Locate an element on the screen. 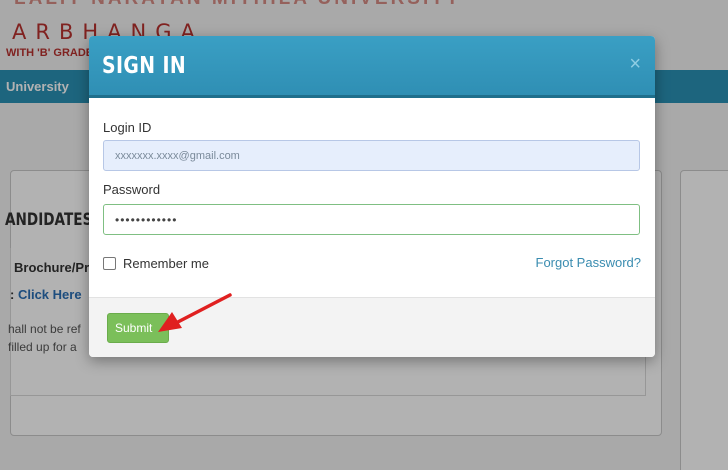 This screenshot has width=728, height=470. modal-header: SIGN IN × is located at coordinates (372, 67).